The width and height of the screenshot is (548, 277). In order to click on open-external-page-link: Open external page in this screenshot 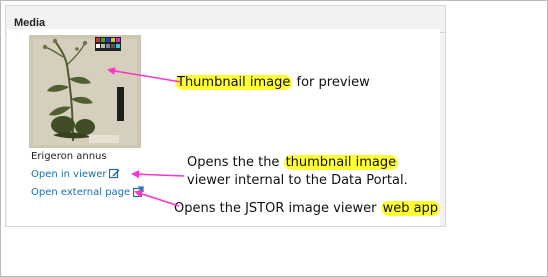, I will do `click(87, 193)`.